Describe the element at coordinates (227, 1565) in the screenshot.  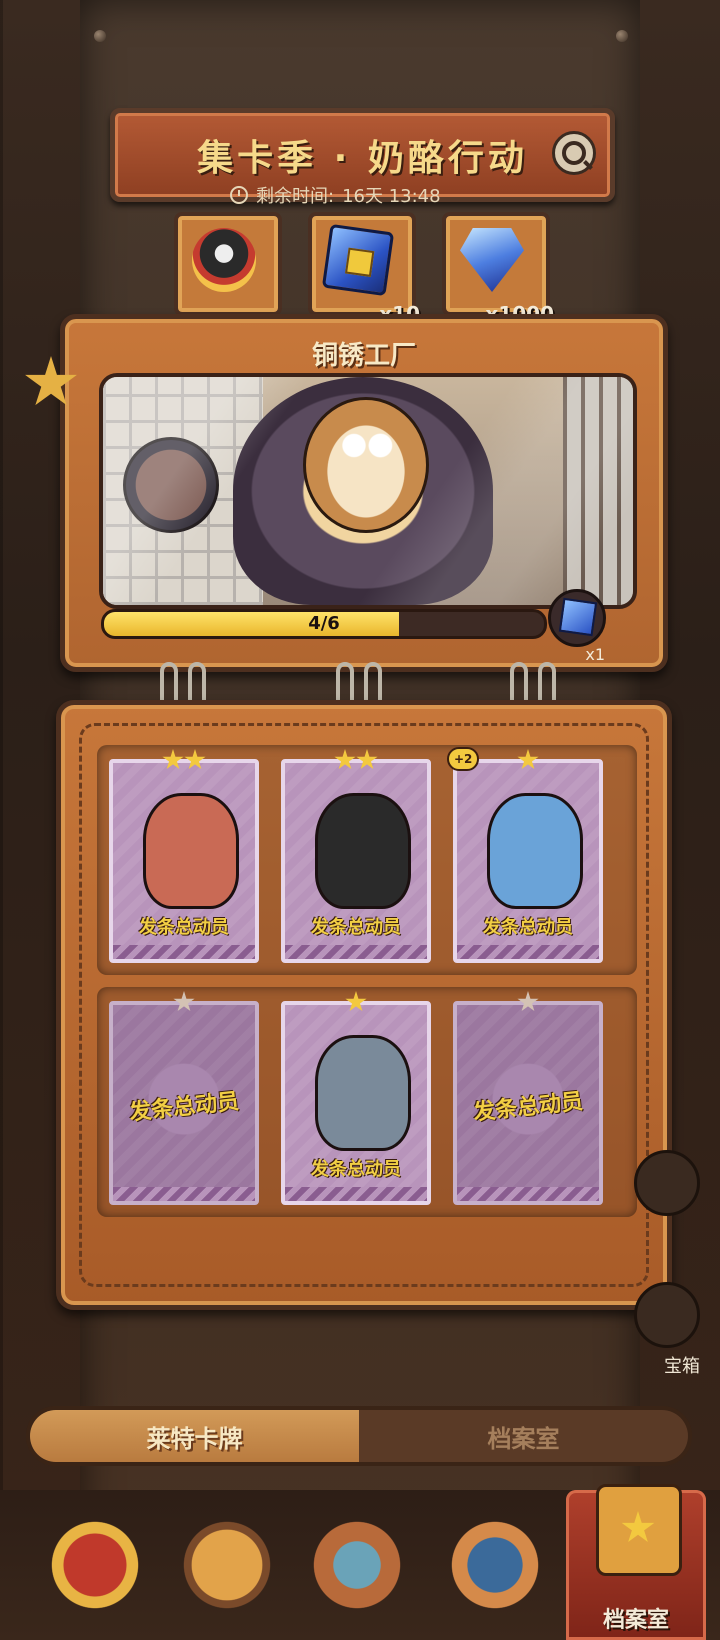
I see `nav-badge-case-icon` at that location.